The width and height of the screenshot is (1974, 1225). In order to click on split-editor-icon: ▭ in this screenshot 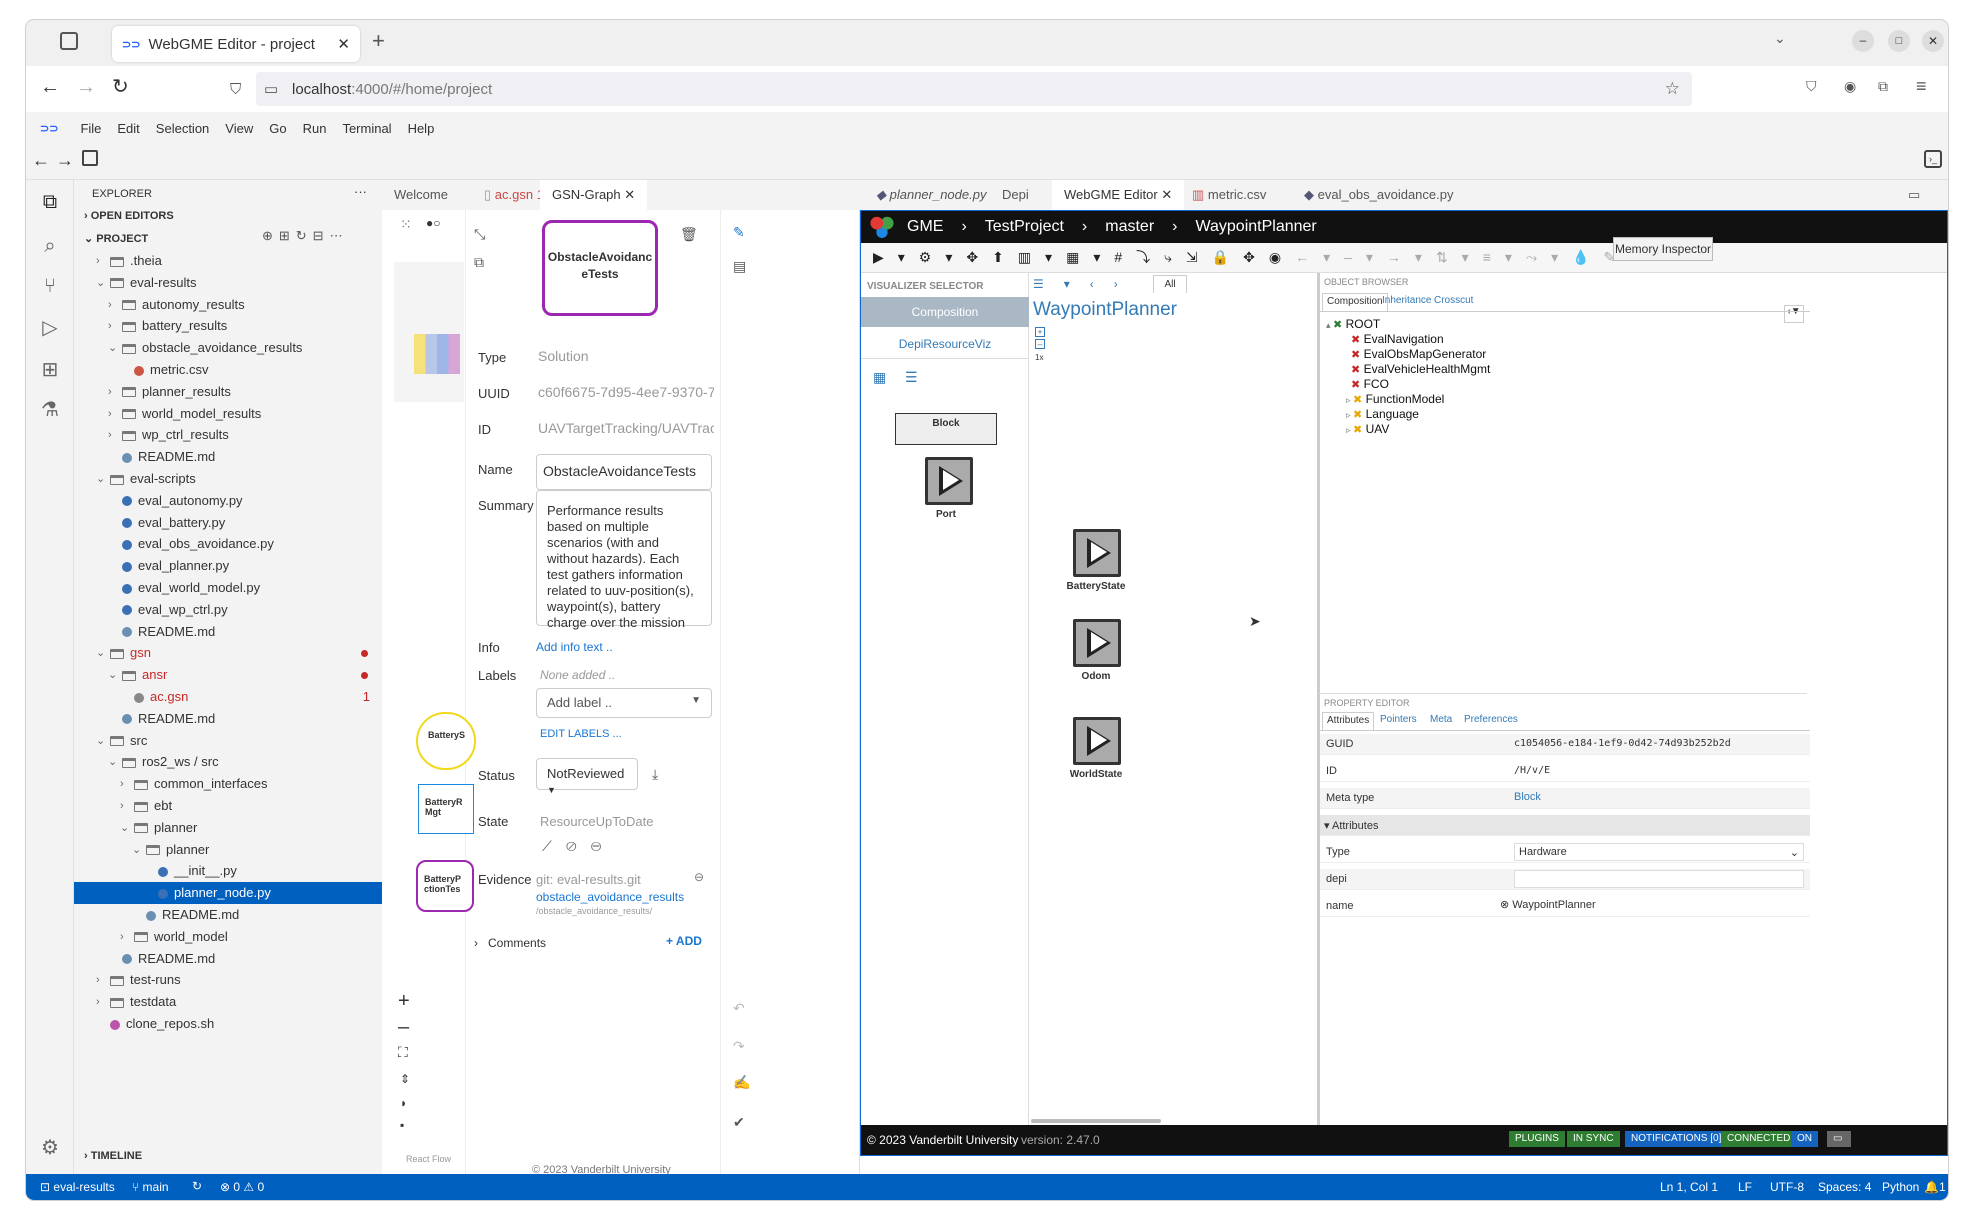, I will do `click(1914, 195)`.